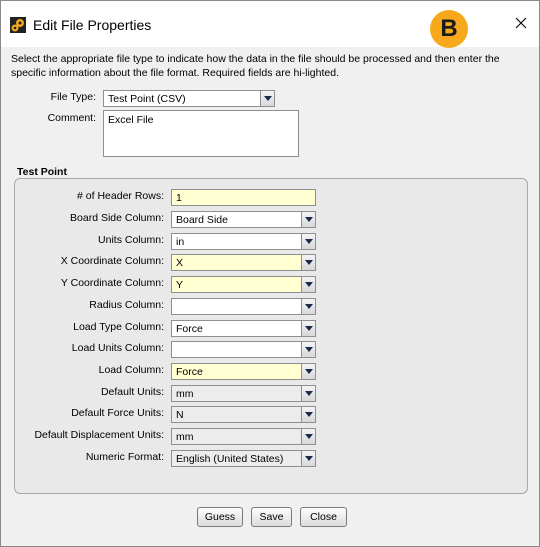 Image resolution: width=540 pixels, height=547 pixels. What do you see at coordinates (270, 24) in the screenshot?
I see `title-bar: Edit File Properties B` at bounding box center [270, 24].